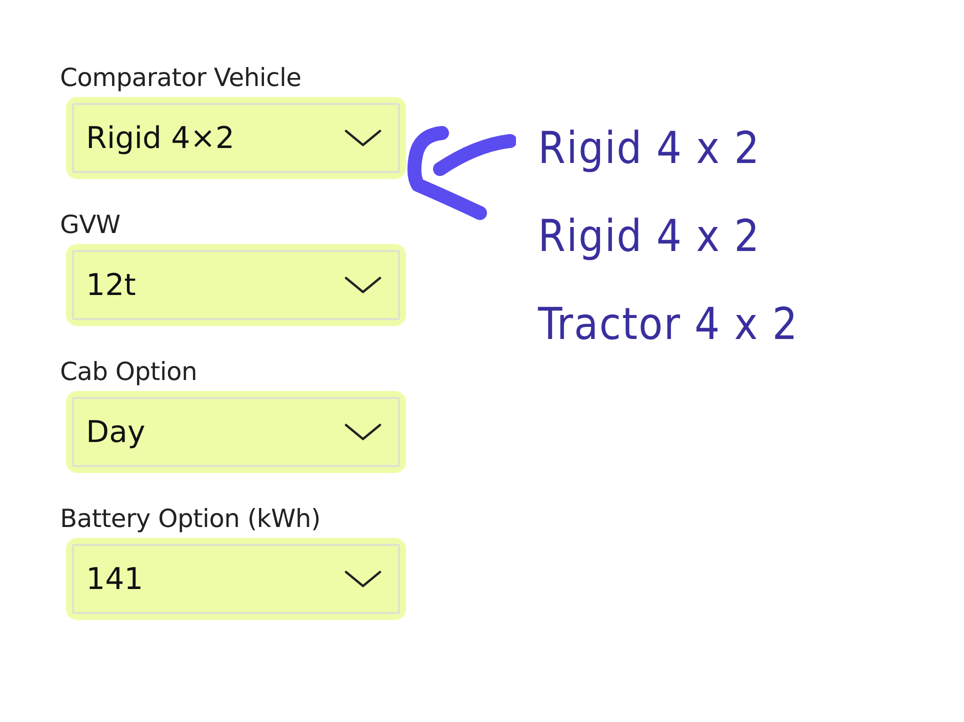 This screenshot has width=964, height=722. I want to click on field-label: GVW, so click(90, 225).